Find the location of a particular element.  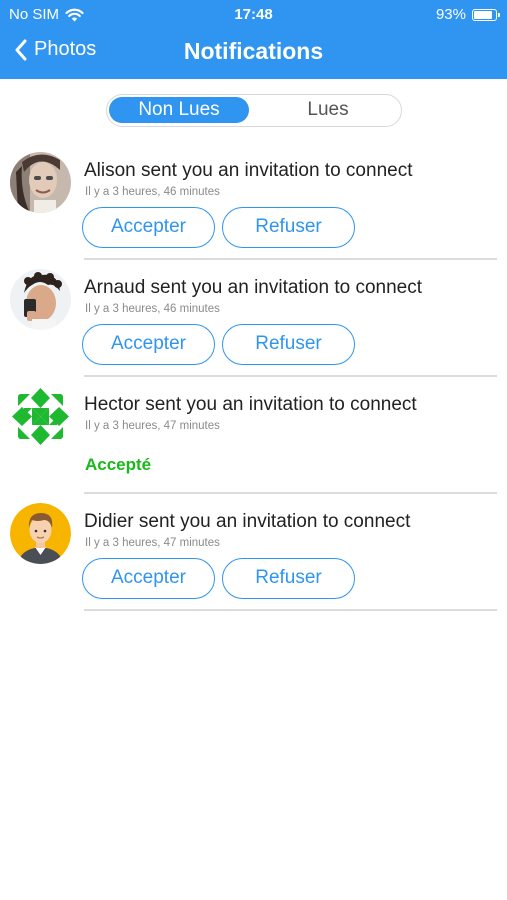

back-label: Photos is located at coordinates (65, 49).